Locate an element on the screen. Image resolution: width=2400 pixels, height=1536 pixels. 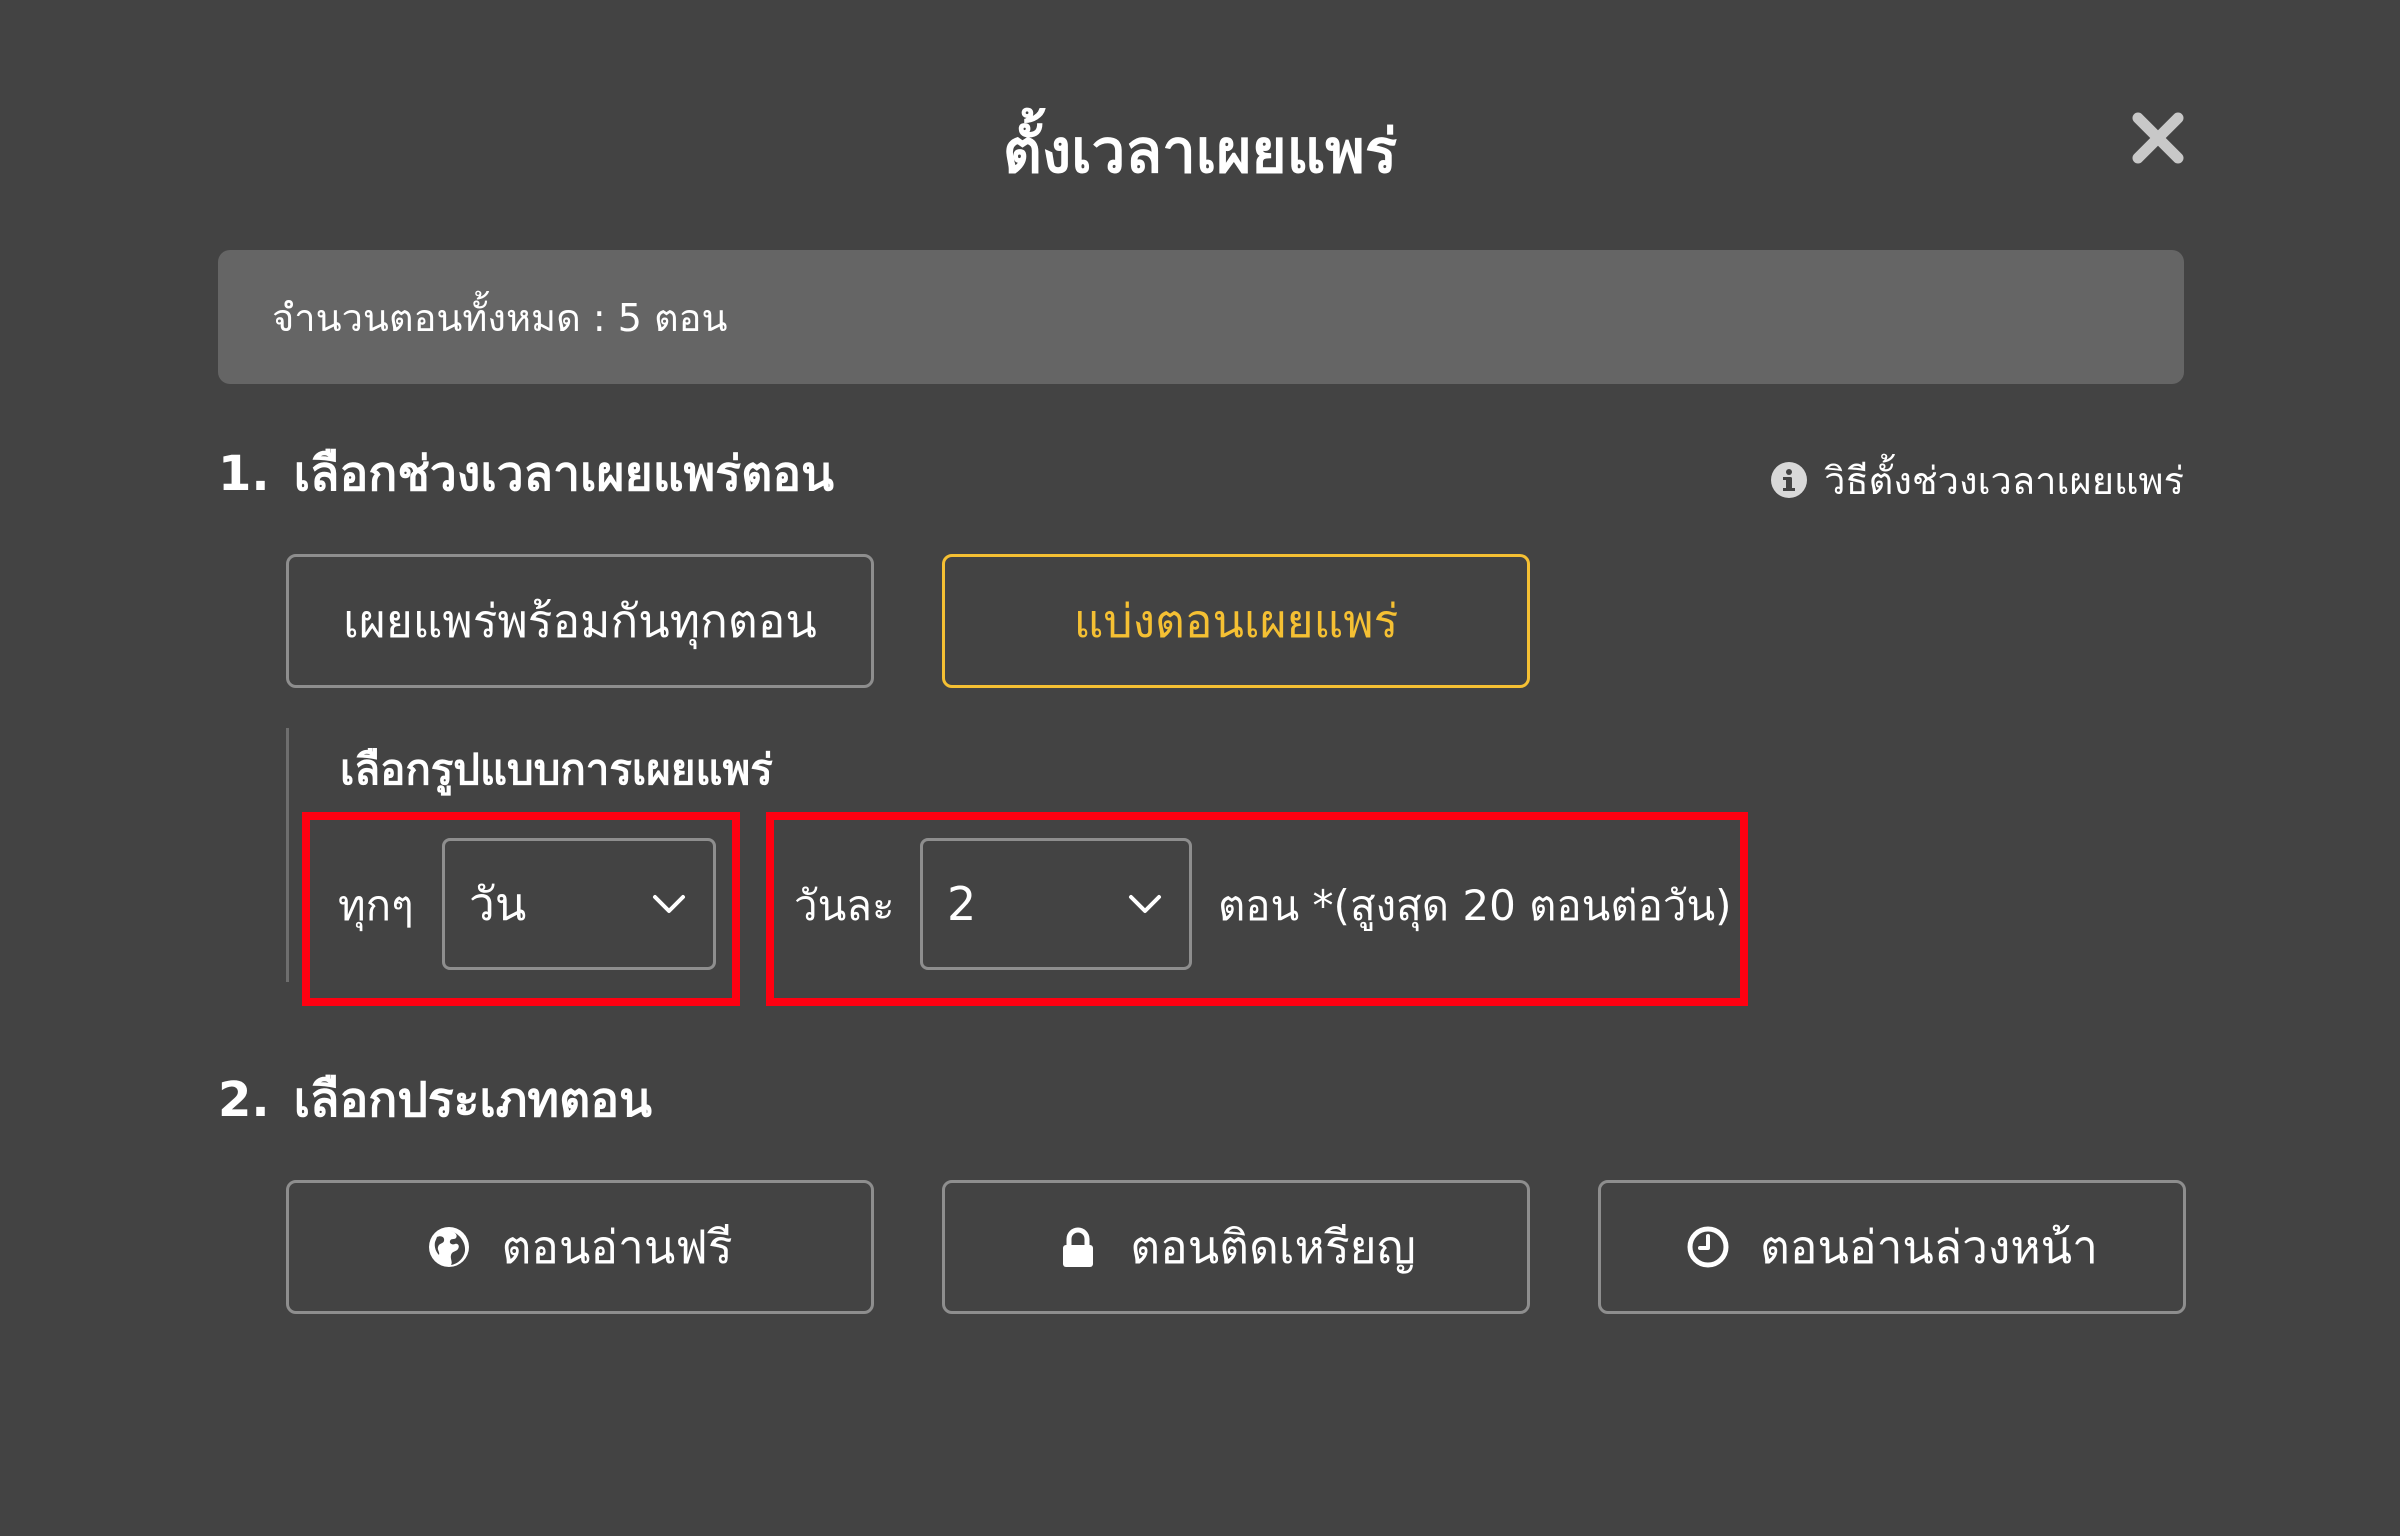
globe-icon is located at coordinates (449, 1247).